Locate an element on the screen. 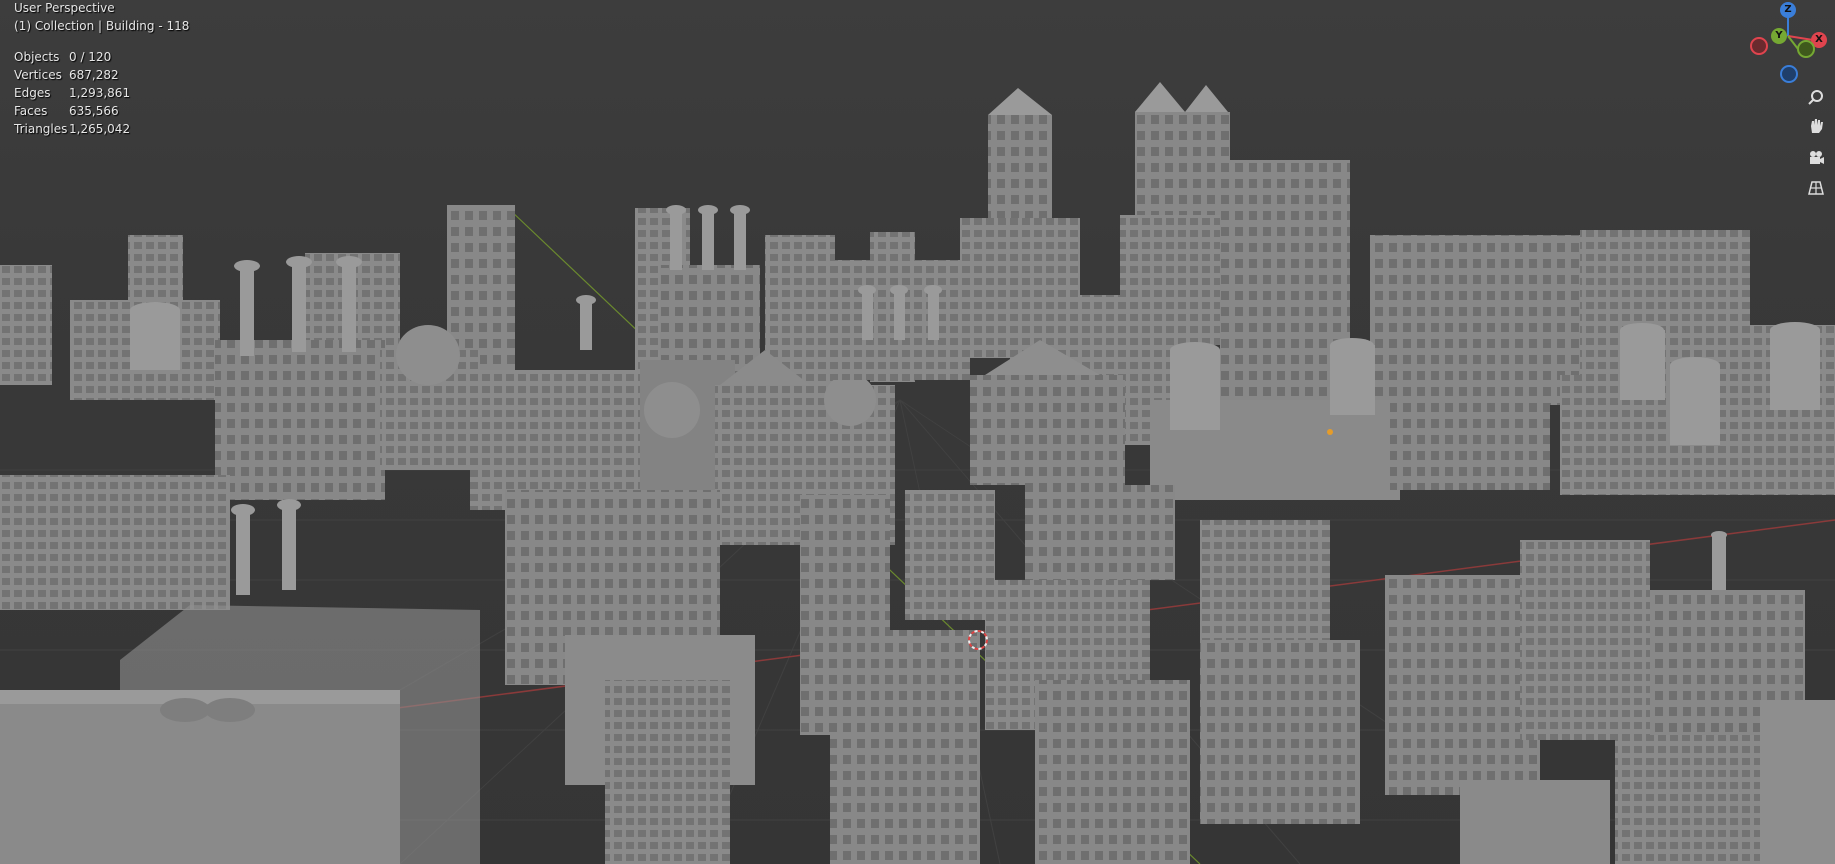 This screenshot has height=864, width=1835. stat-value: 1,265,042 is located at coordinates (100, 129).